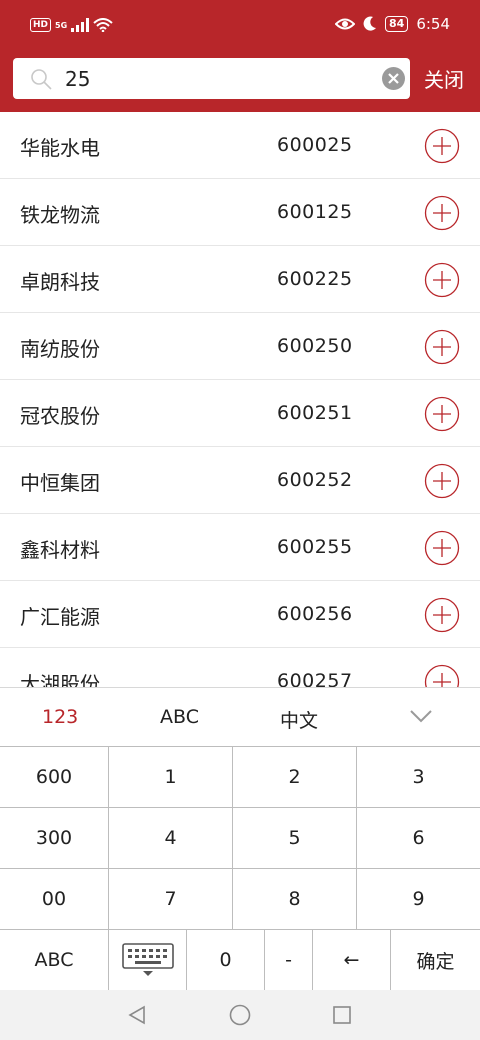 Image resolution: width=480 pixels, height=1040 pixels. I want to click on status-left: HD 5G, so click(71, 25).